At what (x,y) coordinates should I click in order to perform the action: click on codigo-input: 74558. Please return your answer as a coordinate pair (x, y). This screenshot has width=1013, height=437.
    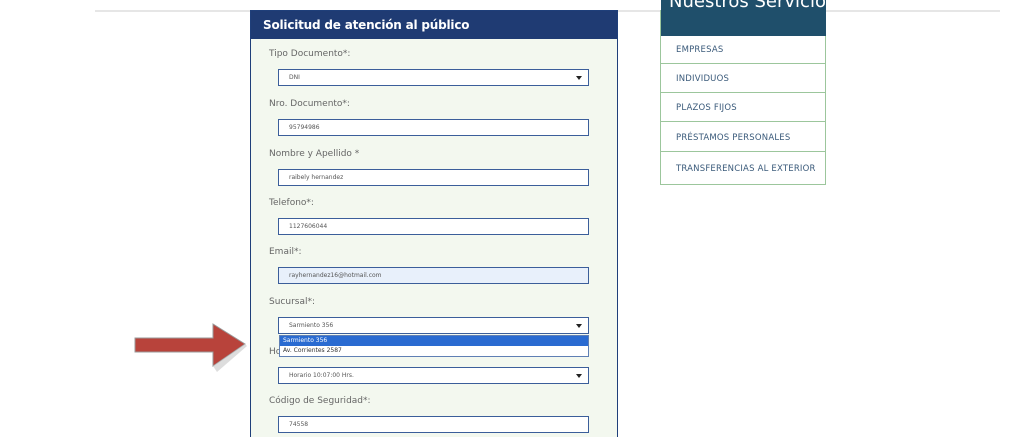
    Looking at the image, I should click on (433, 424).